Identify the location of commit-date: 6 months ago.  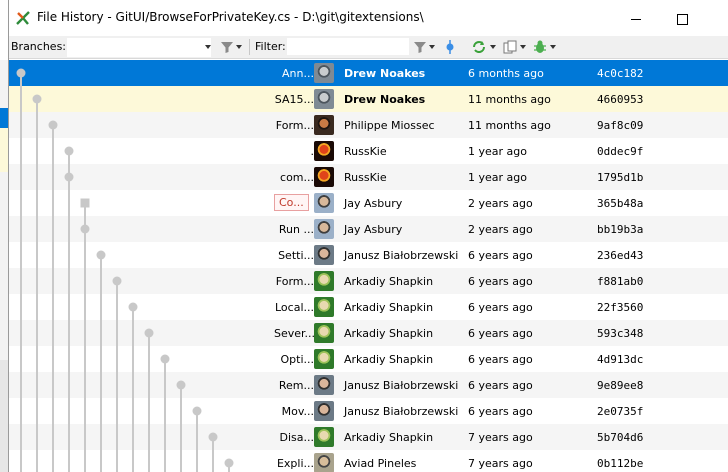
(506, 73).